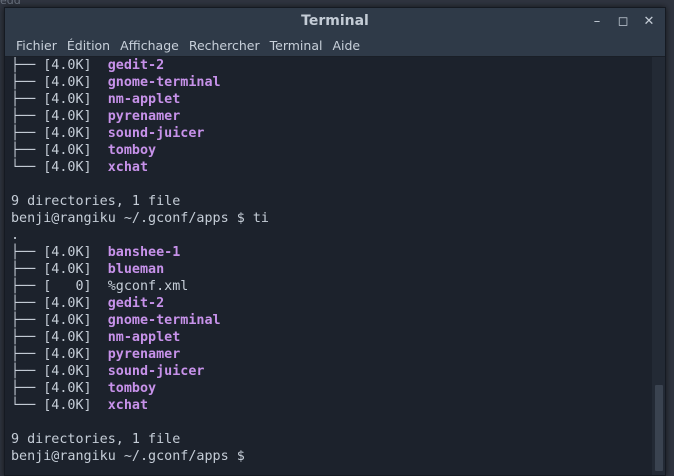  I want to click on tree-root: ., so click(15, 235).